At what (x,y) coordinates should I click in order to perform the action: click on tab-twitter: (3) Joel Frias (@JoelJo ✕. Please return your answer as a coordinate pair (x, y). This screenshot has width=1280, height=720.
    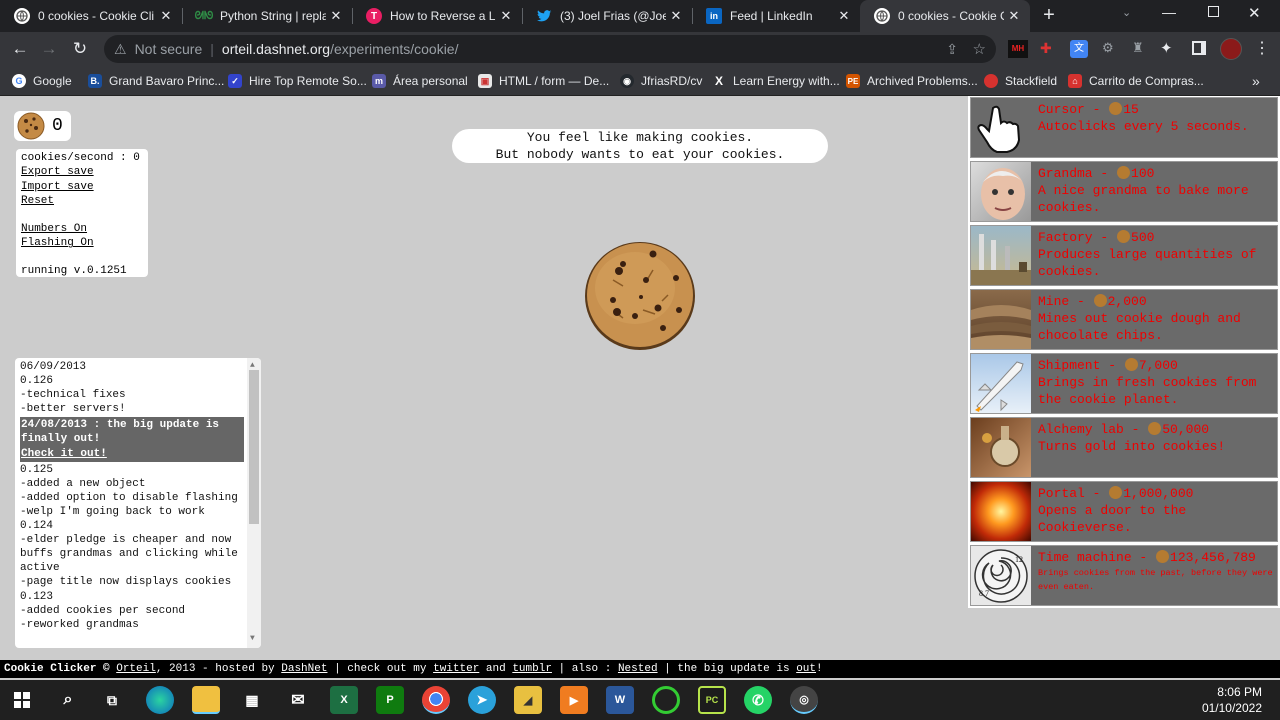
    Looking at the image, I should click on (607, 16).